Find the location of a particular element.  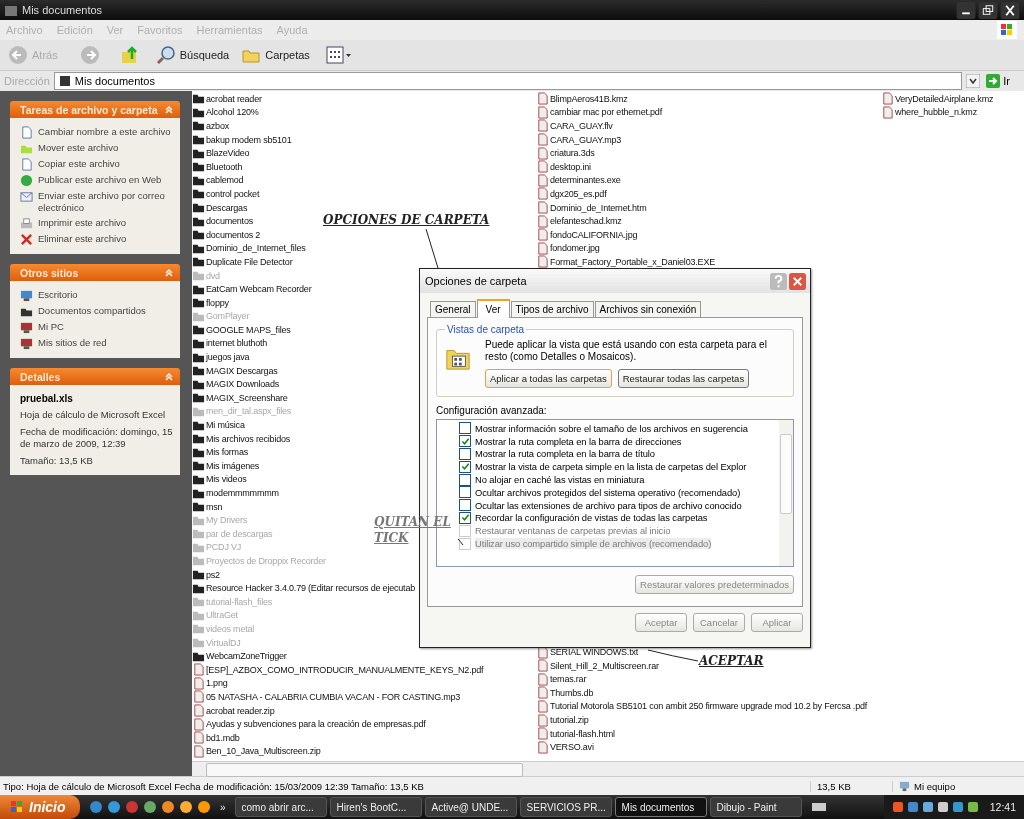

horizontal-scrollbar is located at coordinates (608, 768).